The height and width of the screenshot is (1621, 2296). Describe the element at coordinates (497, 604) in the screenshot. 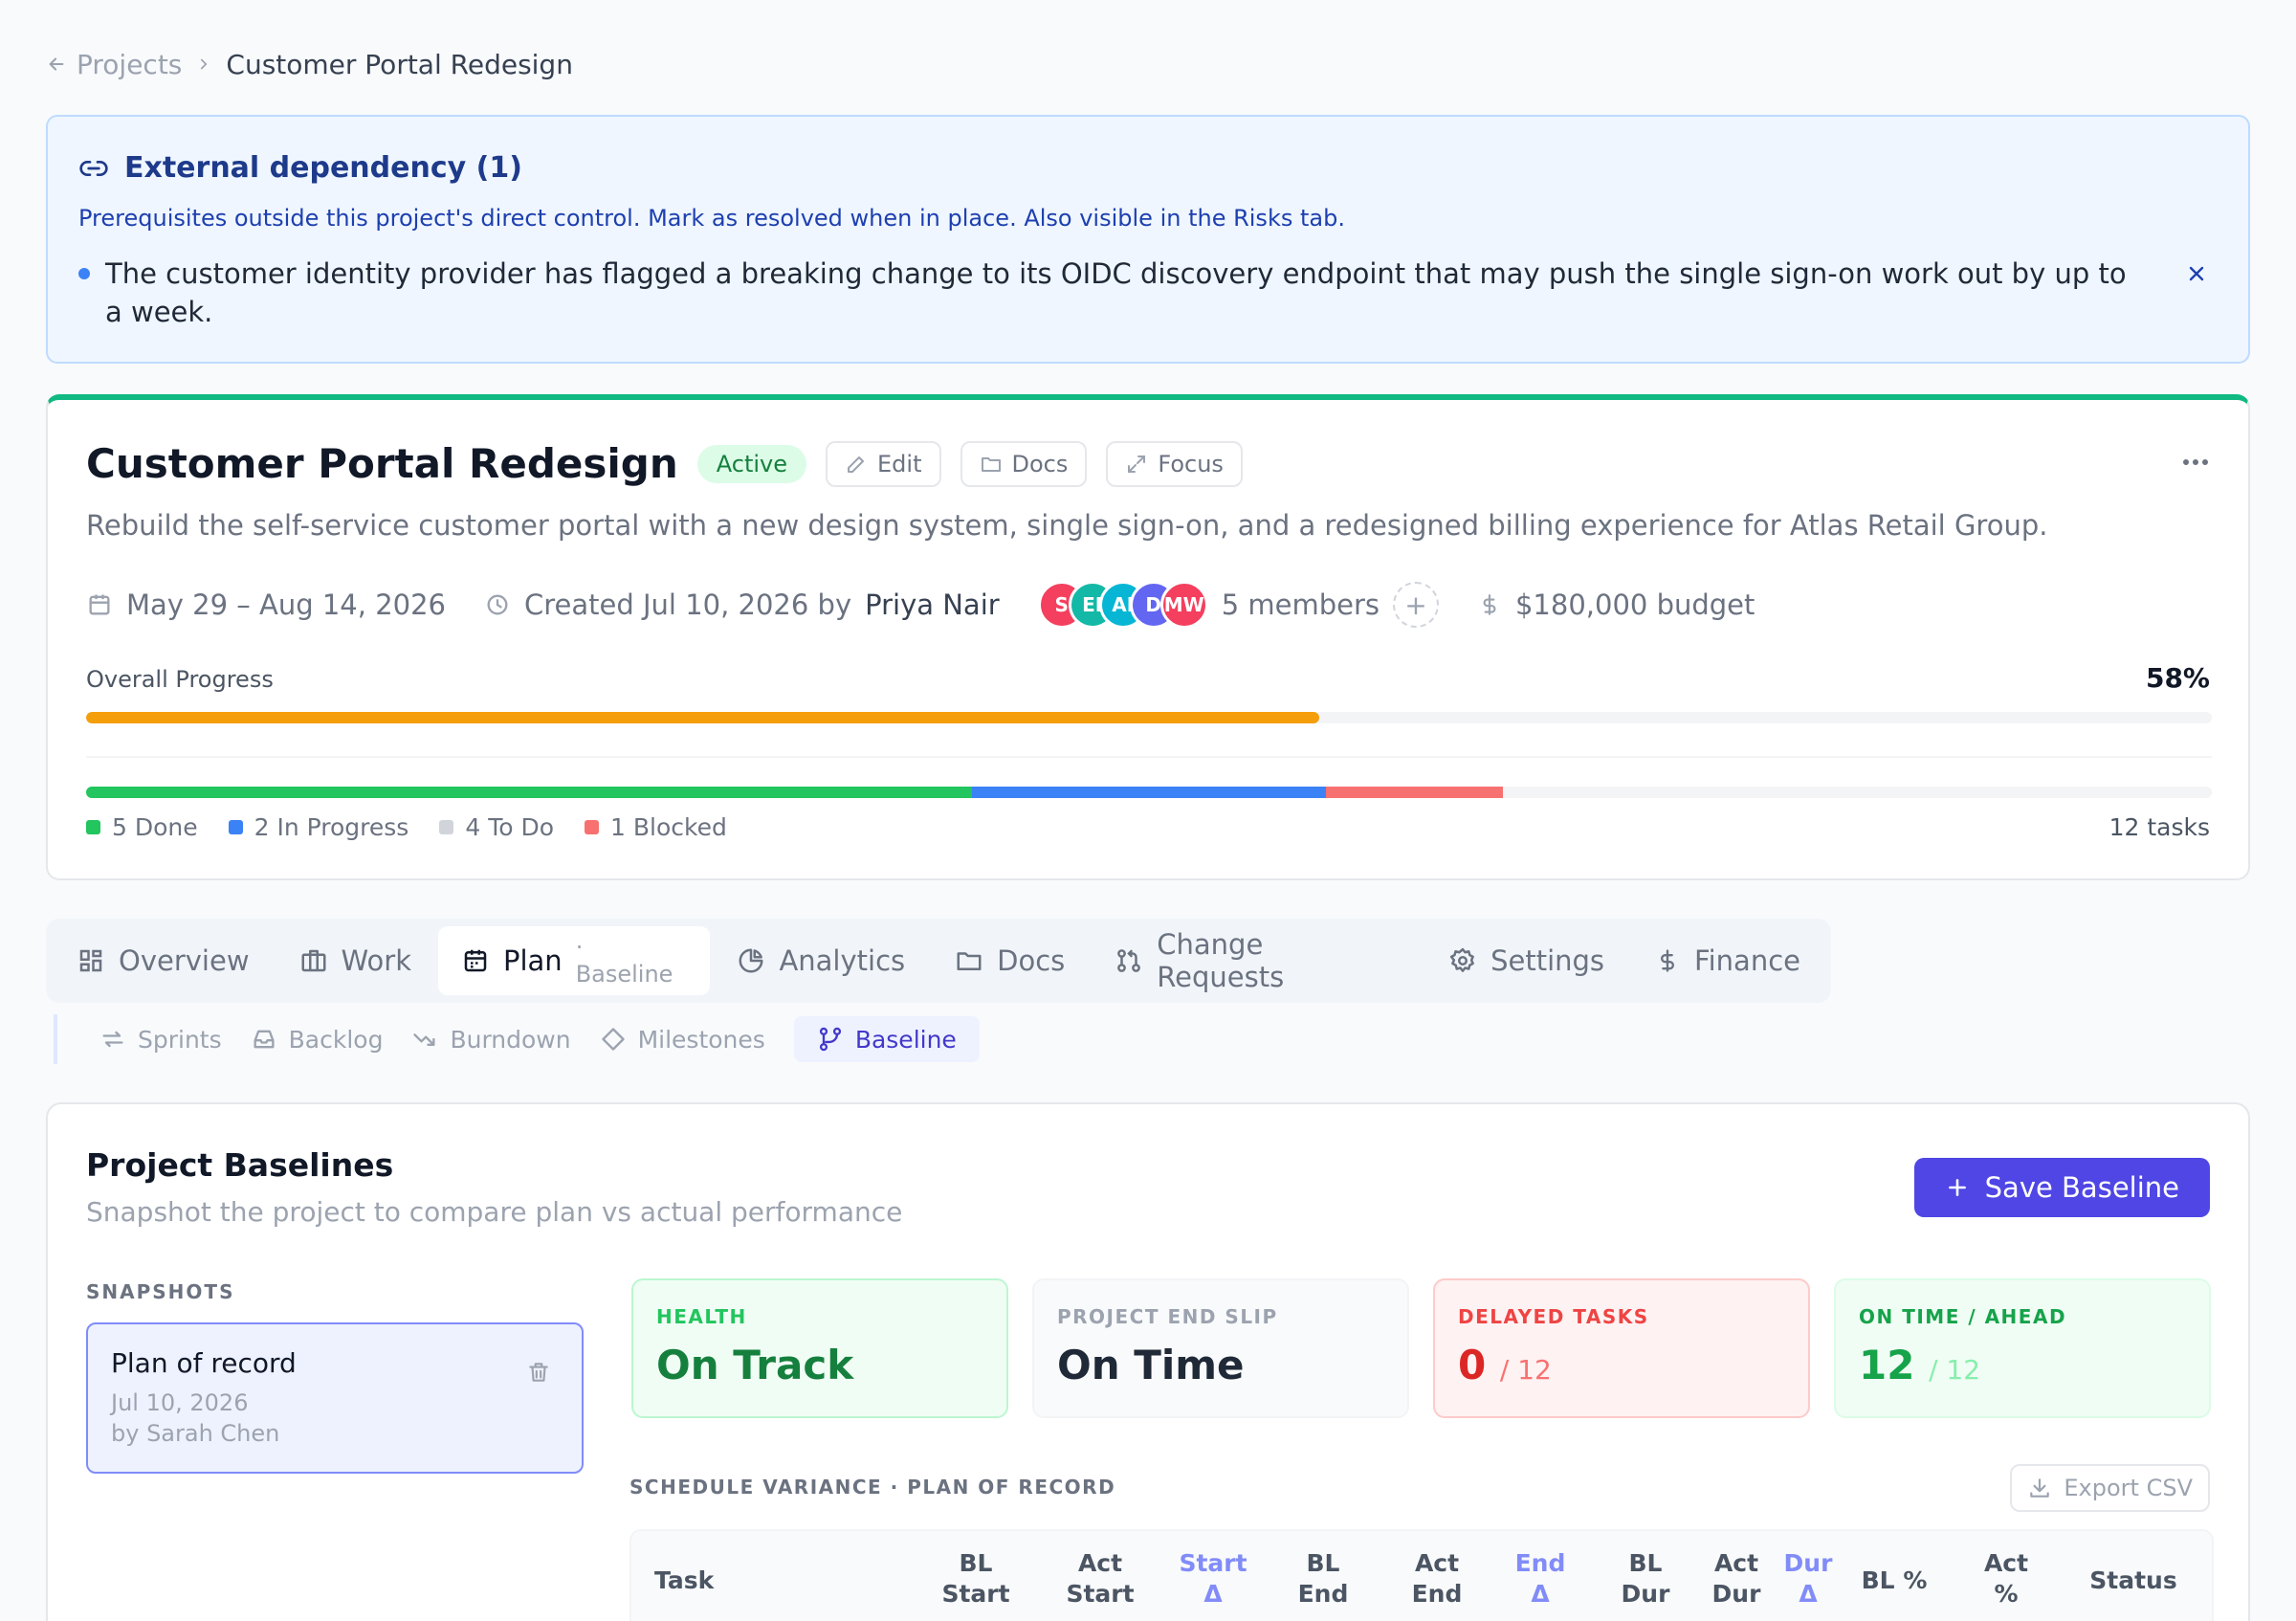

I see `clock-icon` at that location.